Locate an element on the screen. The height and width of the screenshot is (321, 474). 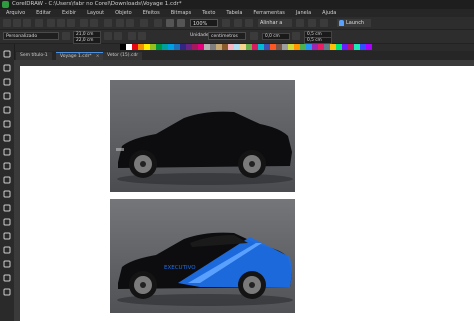
save-button is located at coordinates (27, 23).